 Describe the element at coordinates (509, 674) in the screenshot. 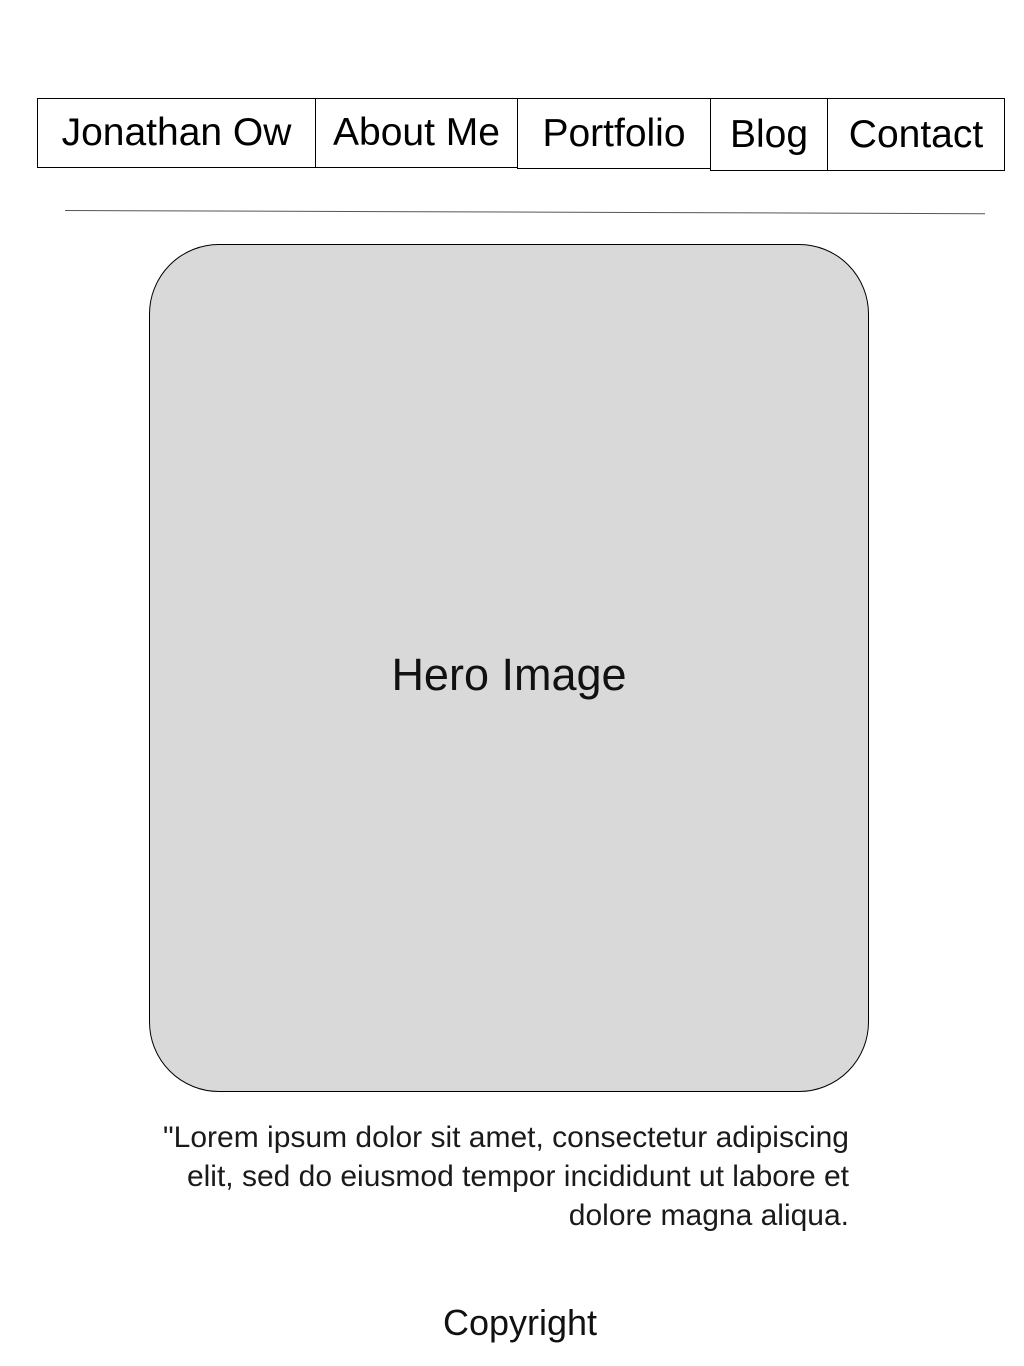

I see `hero-image-label: Hero Image` at that location.